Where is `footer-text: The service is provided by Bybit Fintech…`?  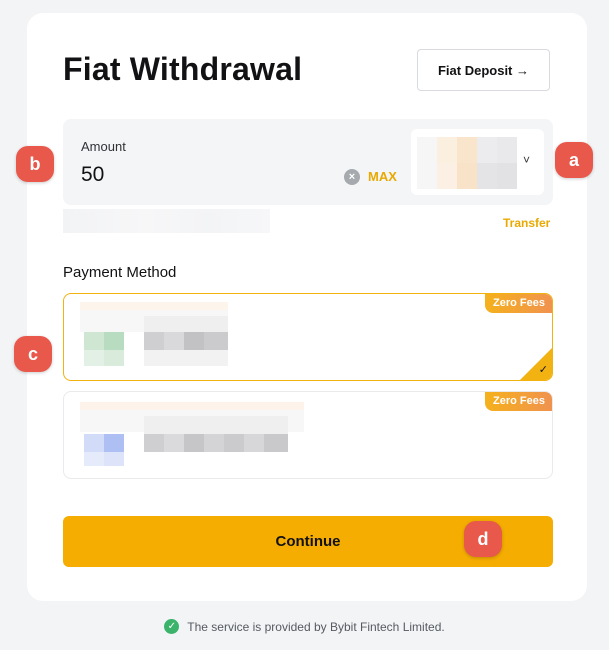 footer-text: The service is provided by Bybit Fintech… is located at coordinates (316, 626).